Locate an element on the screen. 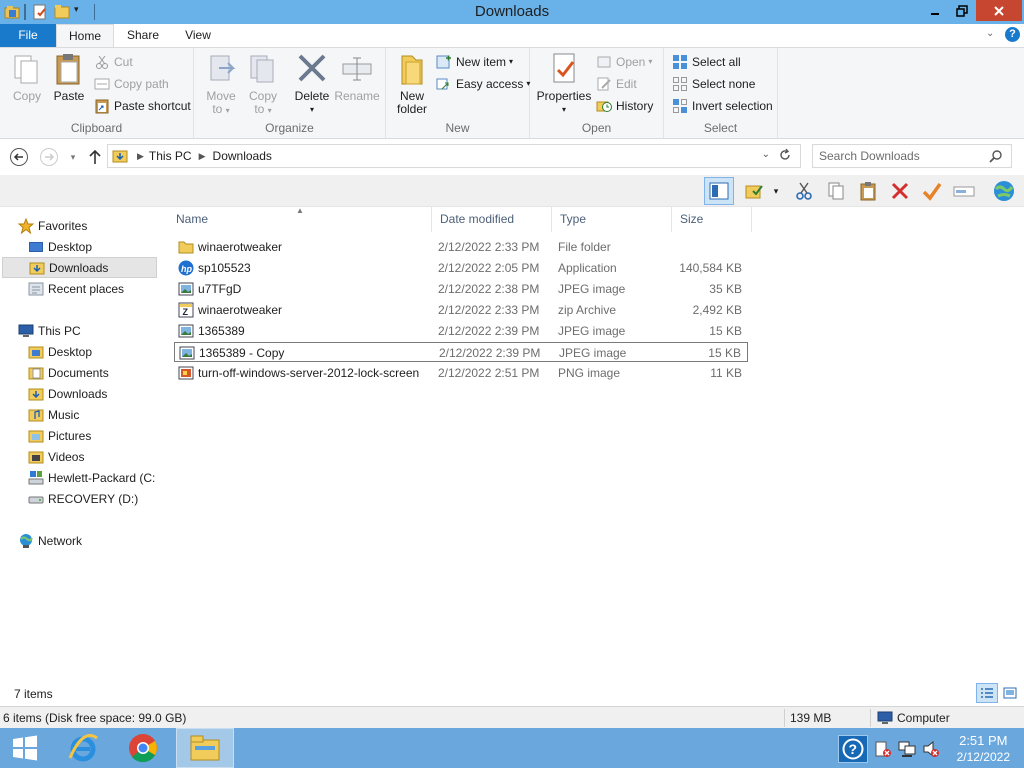  nav-pc-drive-c: Hewlett-Packard (C: is located at coordinates (93, 477).